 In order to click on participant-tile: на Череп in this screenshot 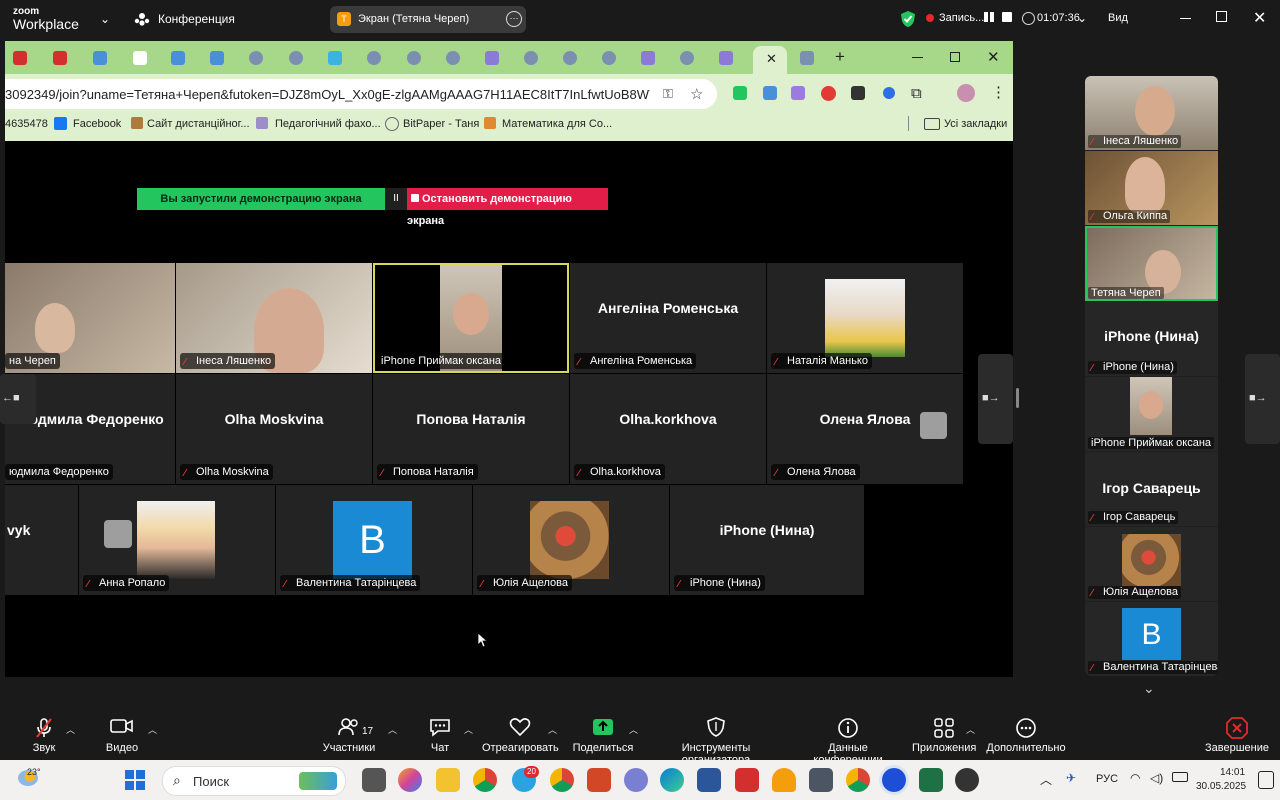, I will do `click(90, 318)`.